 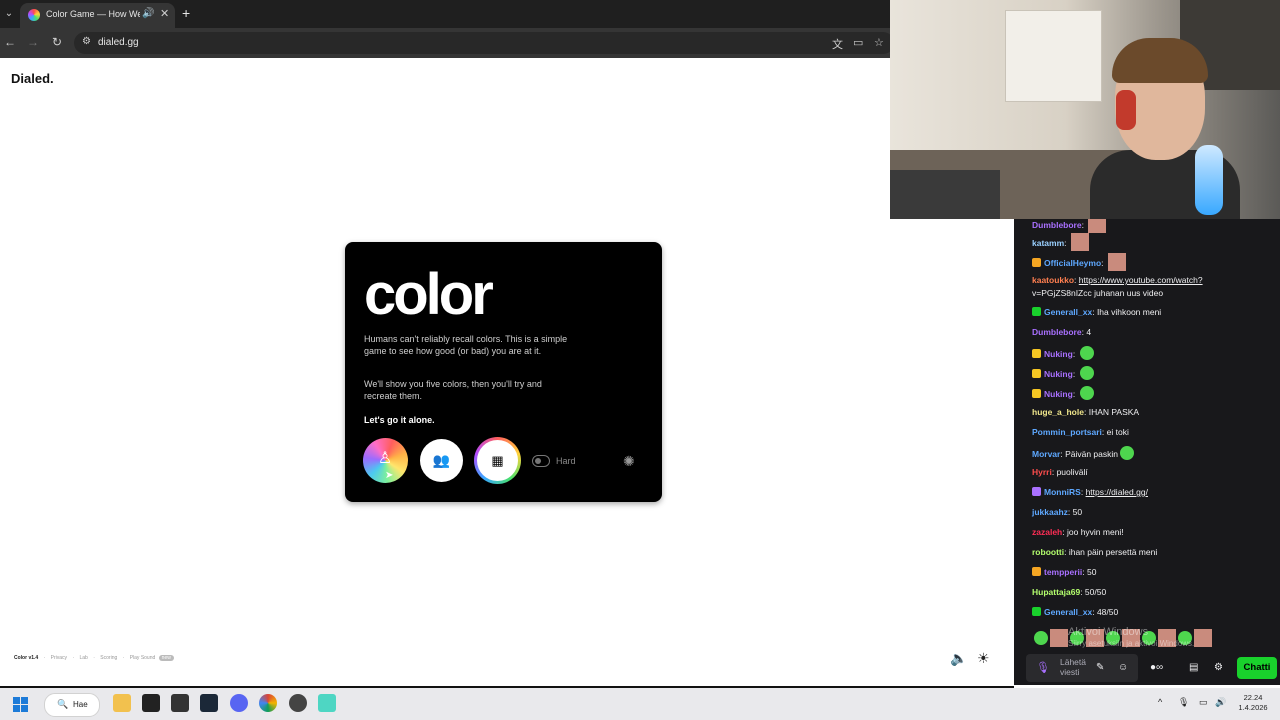 What do you see at coordinates (958, 658) in the screenshot?
I see `sound-toggle-icon: 🔈` at bounding box center [958, 658].